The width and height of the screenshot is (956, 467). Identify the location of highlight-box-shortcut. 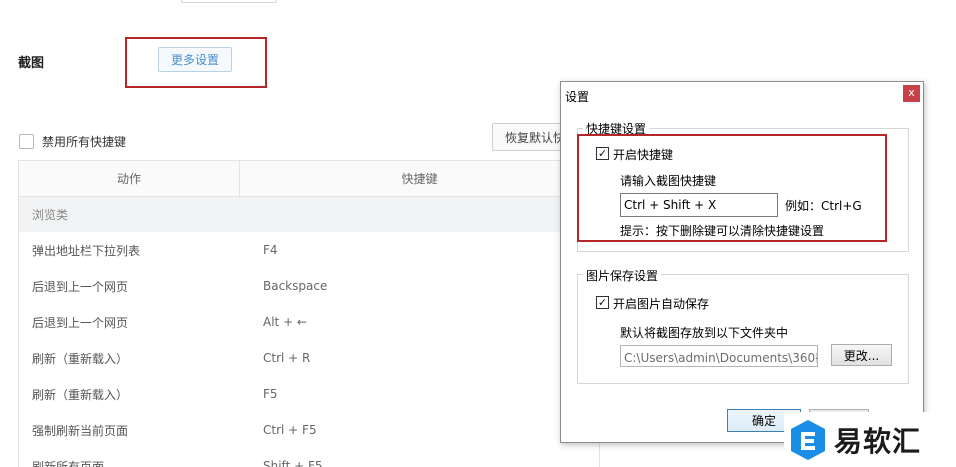
(732, 188).